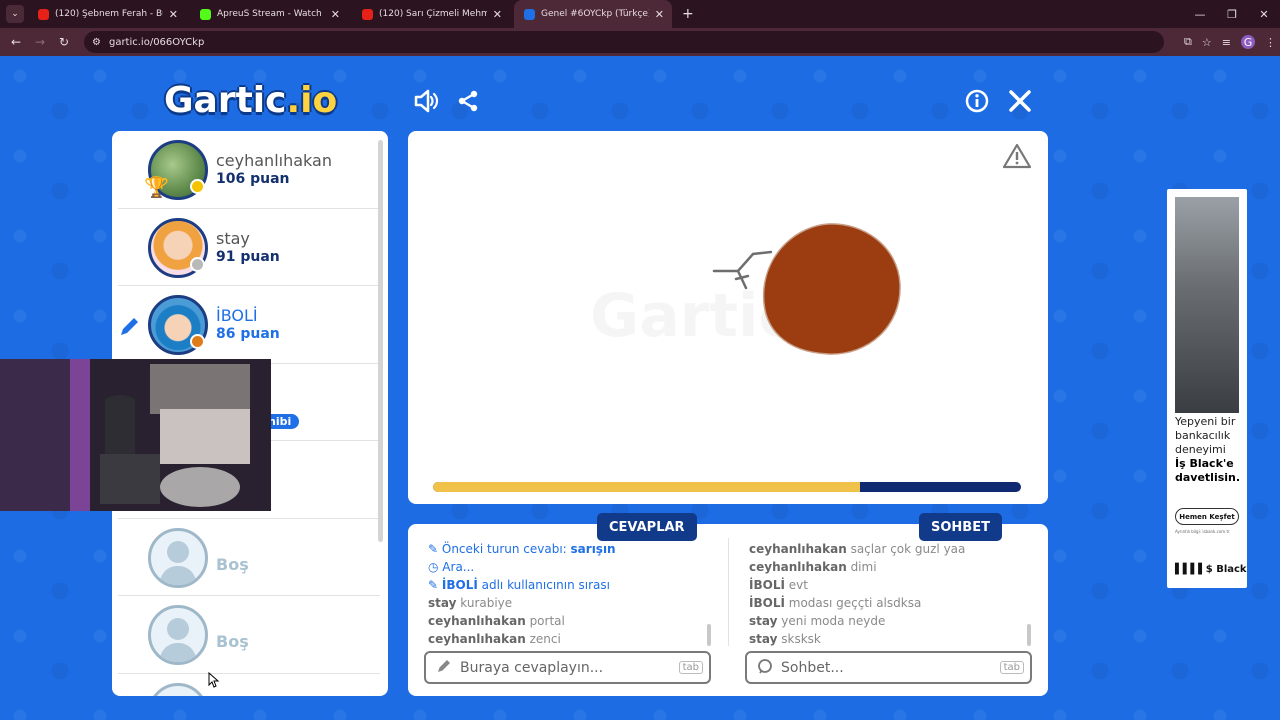 The width and height of the screenshot is (1280, 720). What do you see at coordinates (1207, 516) in the screenshot?
I see `ad-cta-button: Hemen Keşfet` at bounding box center [1207, 516].